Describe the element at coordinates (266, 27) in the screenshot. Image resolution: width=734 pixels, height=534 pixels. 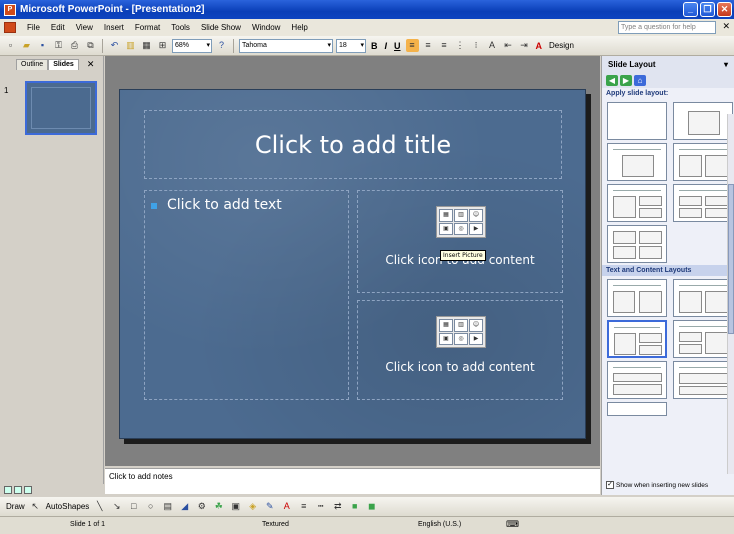
I see `menu-window: Window` at that location.